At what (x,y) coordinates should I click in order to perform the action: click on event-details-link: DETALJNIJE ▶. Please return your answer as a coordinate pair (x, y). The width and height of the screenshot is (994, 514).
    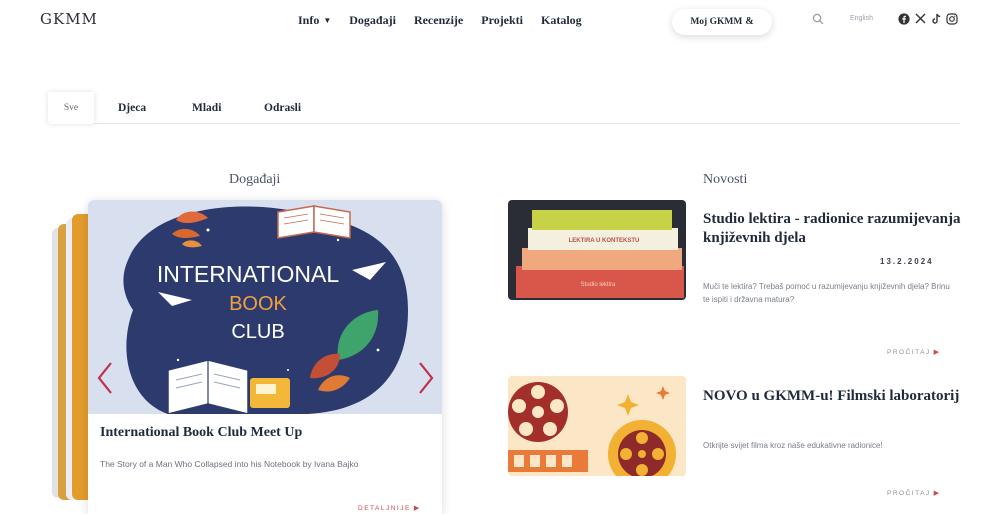
    Looking at the image, I should click on (388, 508).